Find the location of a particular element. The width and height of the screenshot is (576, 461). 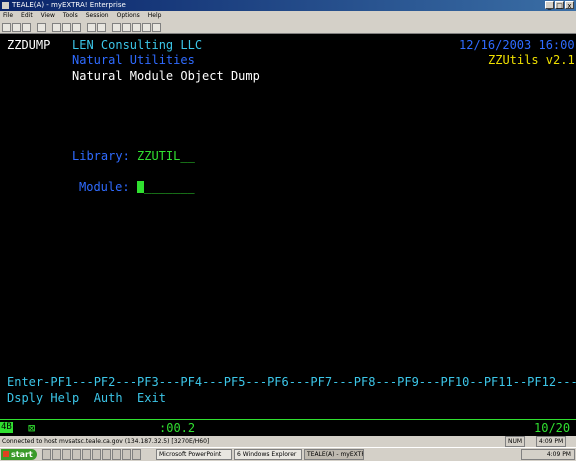

num-lock-indicator: NUM is located at coordinates (515, 441).